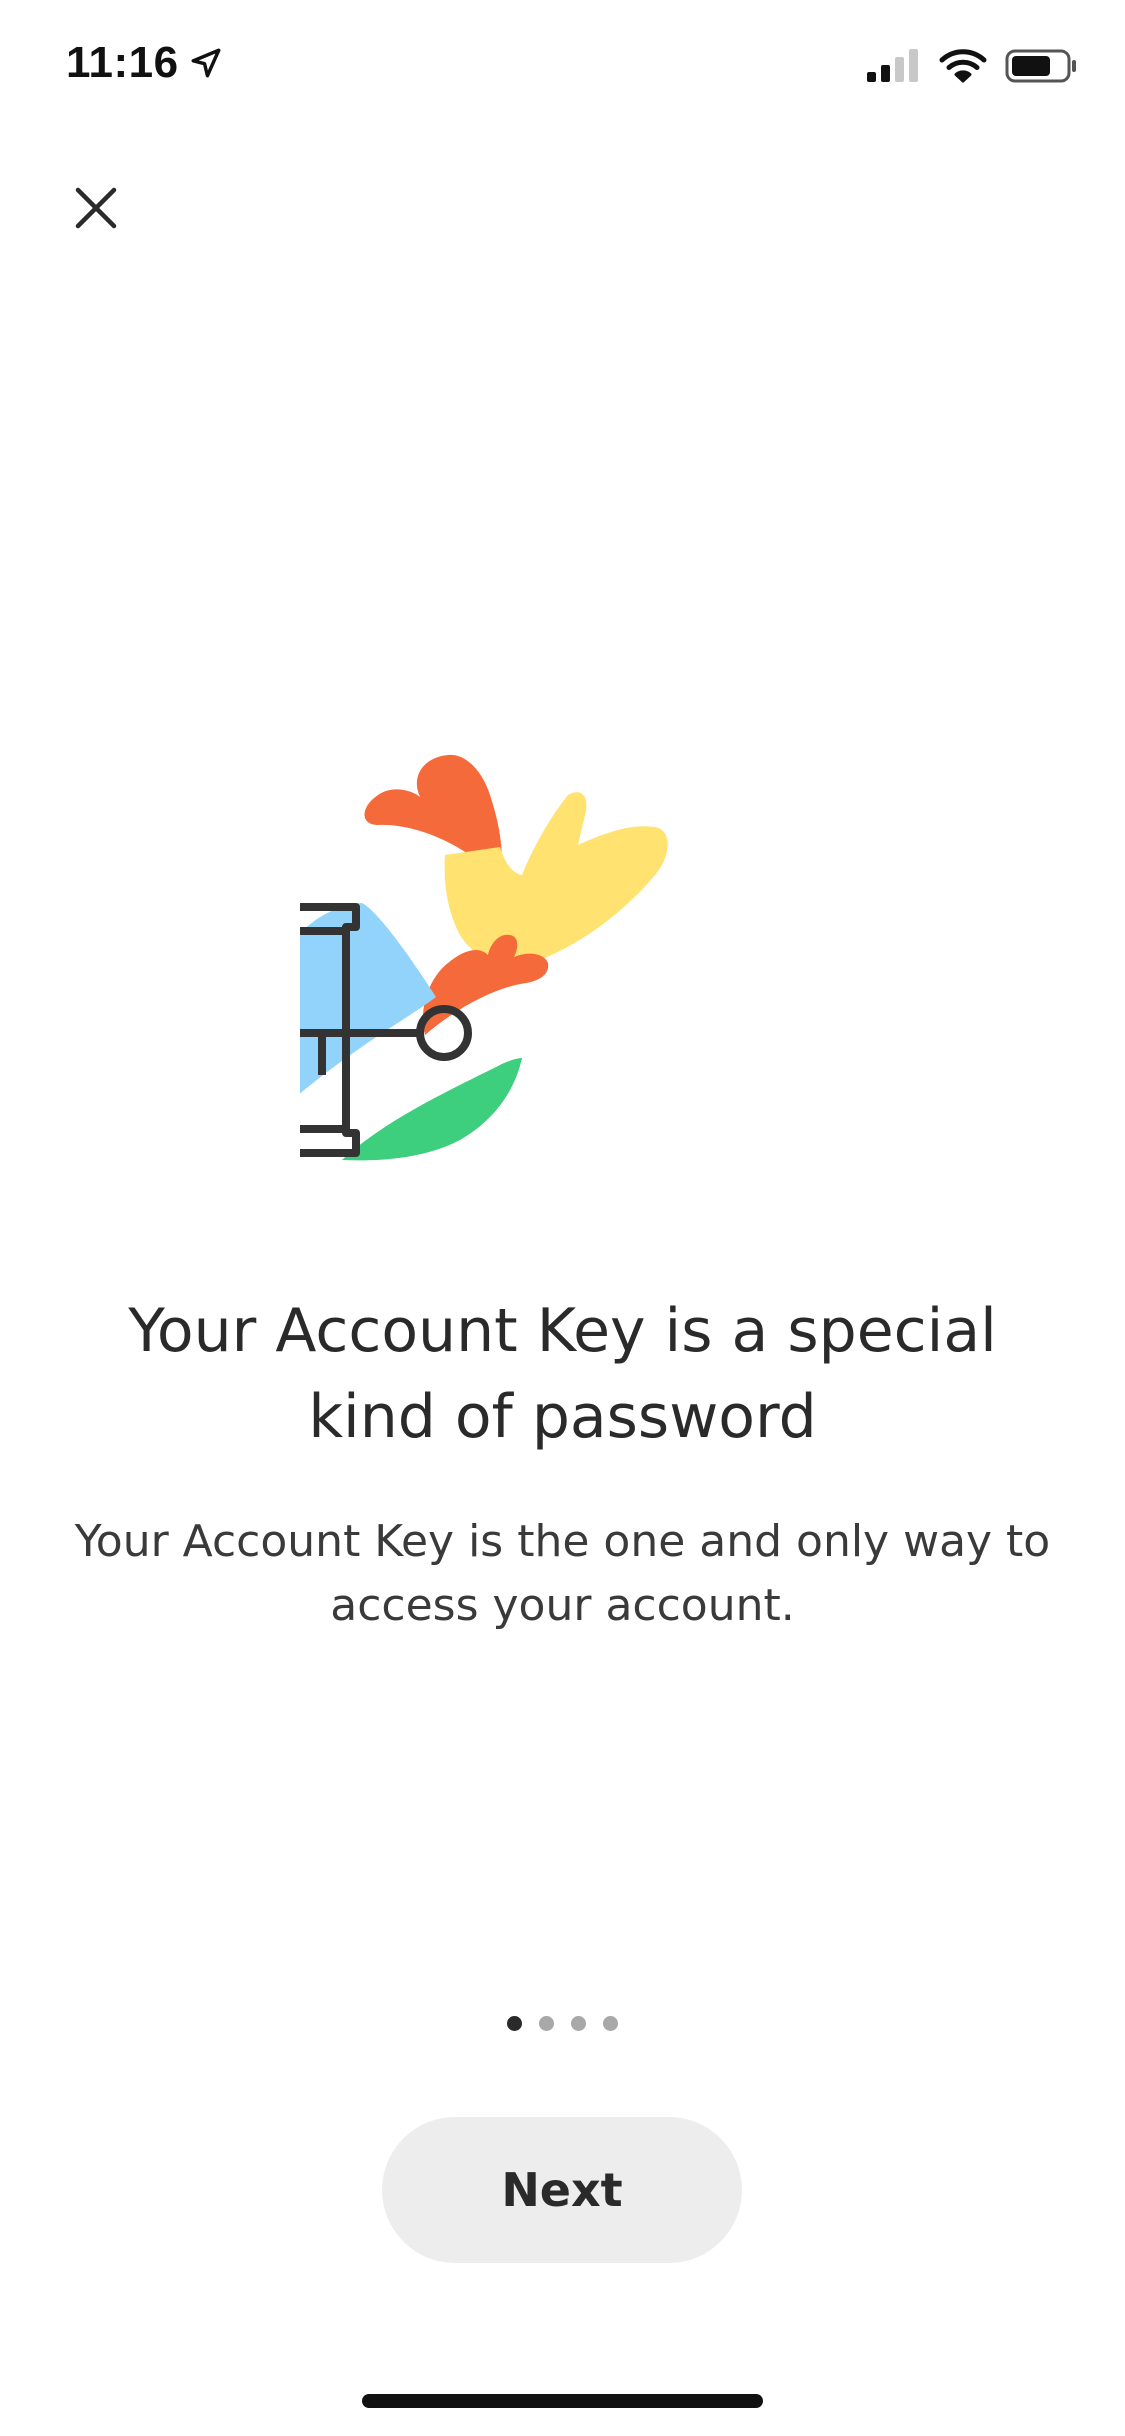  I want to click on battery-icon, so click(1040, 66).